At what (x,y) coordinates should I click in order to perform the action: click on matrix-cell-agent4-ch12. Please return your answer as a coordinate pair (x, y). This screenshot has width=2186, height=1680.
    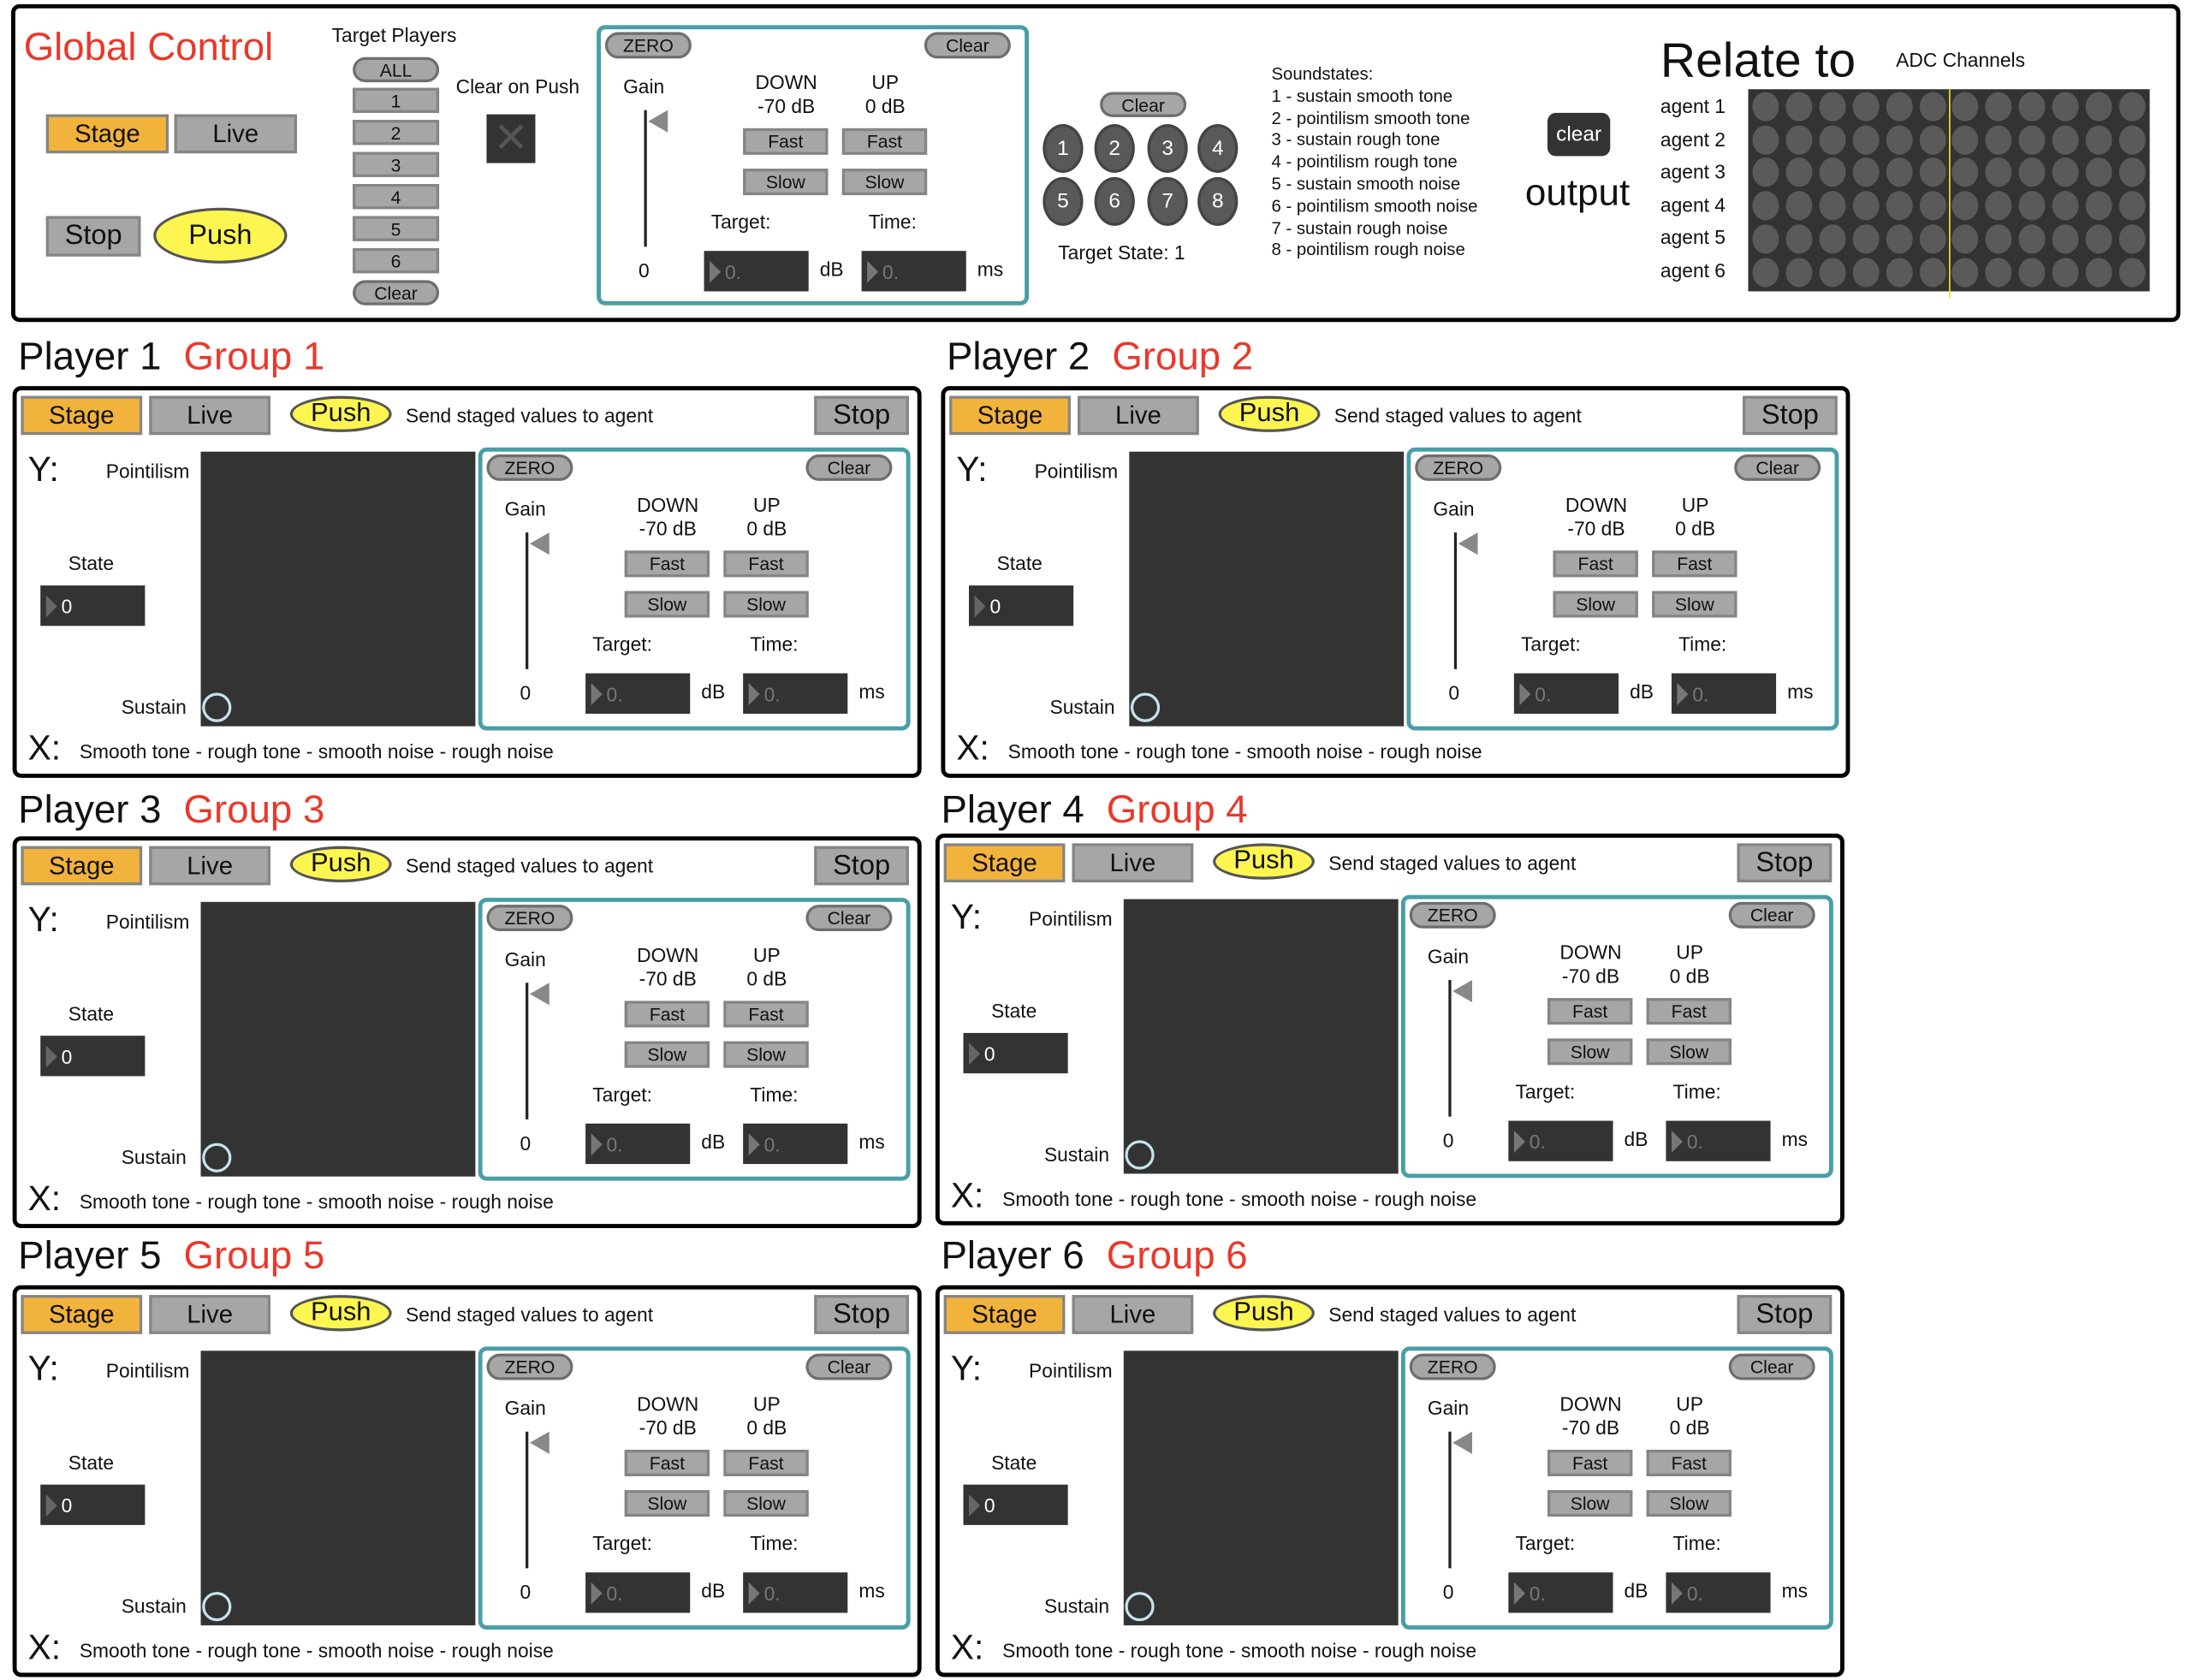
    Looking at the image, I should click on (2132, 206).